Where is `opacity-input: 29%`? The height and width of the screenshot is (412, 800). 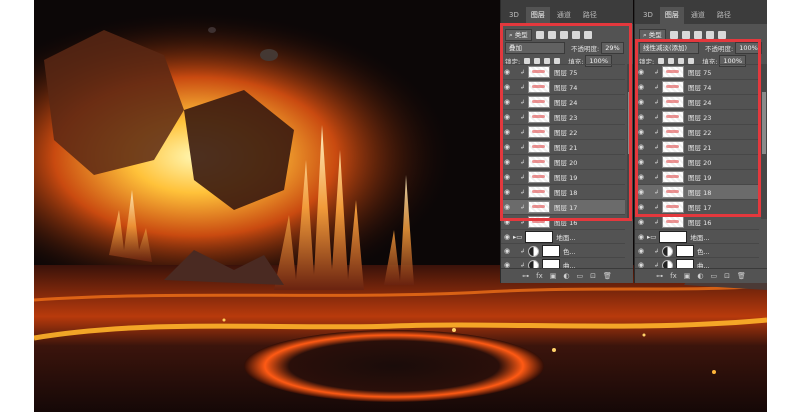 opacity-input: 29% is located at coordinates (612, 47).